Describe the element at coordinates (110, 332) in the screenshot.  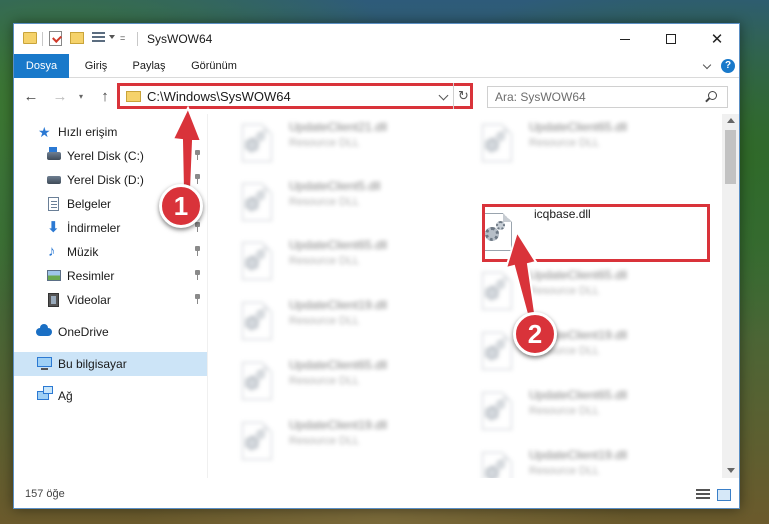
I see `sidebar-item-onedrive: OneDrive` at that location.